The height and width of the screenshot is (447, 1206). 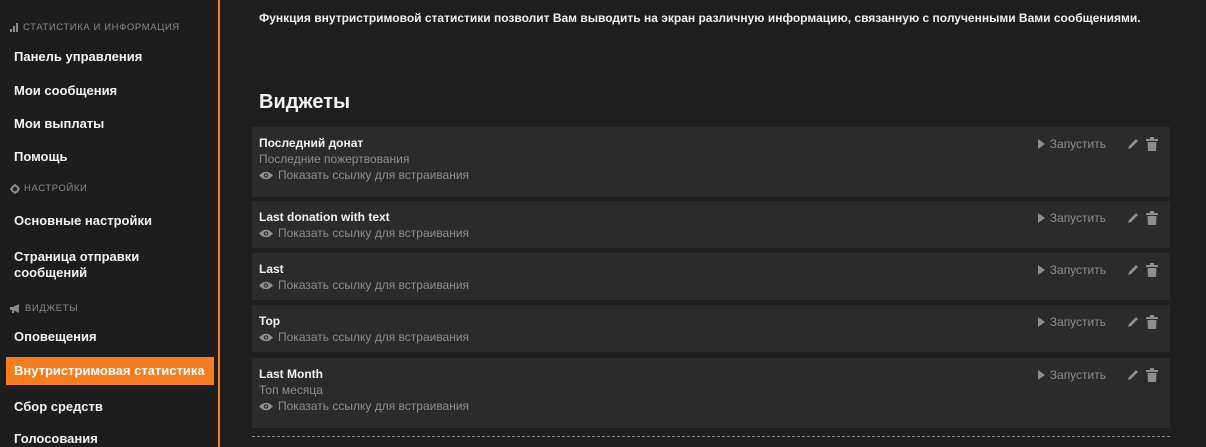 I want to click on section-header-settings: НАСТРОЙКИ, so click(x=48, y=188).